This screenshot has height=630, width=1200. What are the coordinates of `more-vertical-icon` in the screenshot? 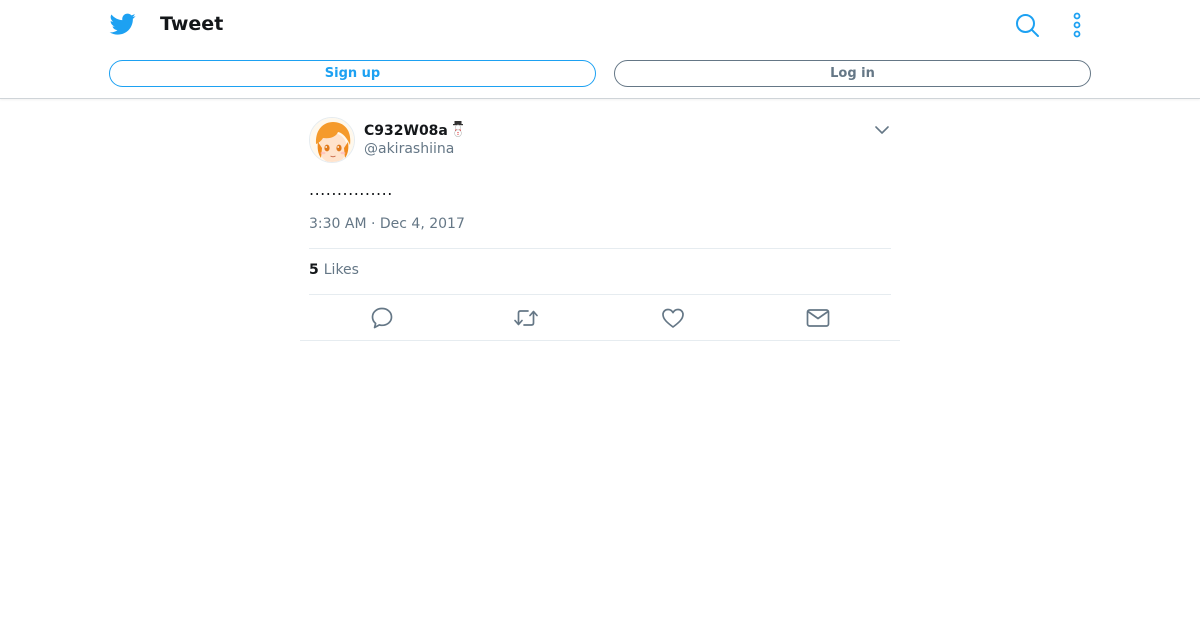 It's located at (1077, 25).